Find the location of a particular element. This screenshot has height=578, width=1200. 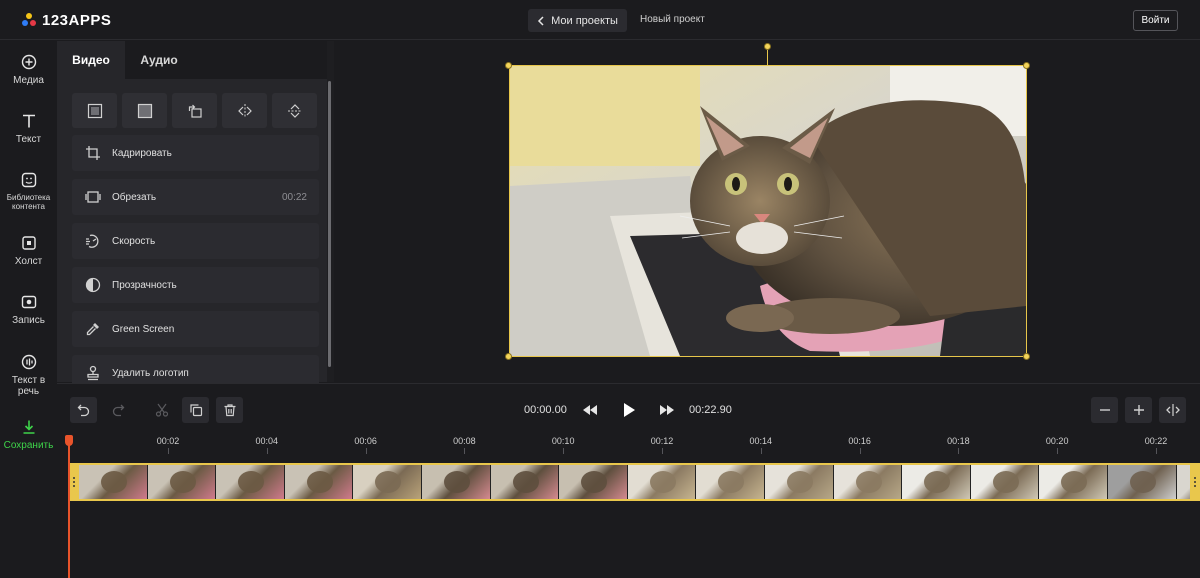

delete-button is located at coordinates (229, 410).